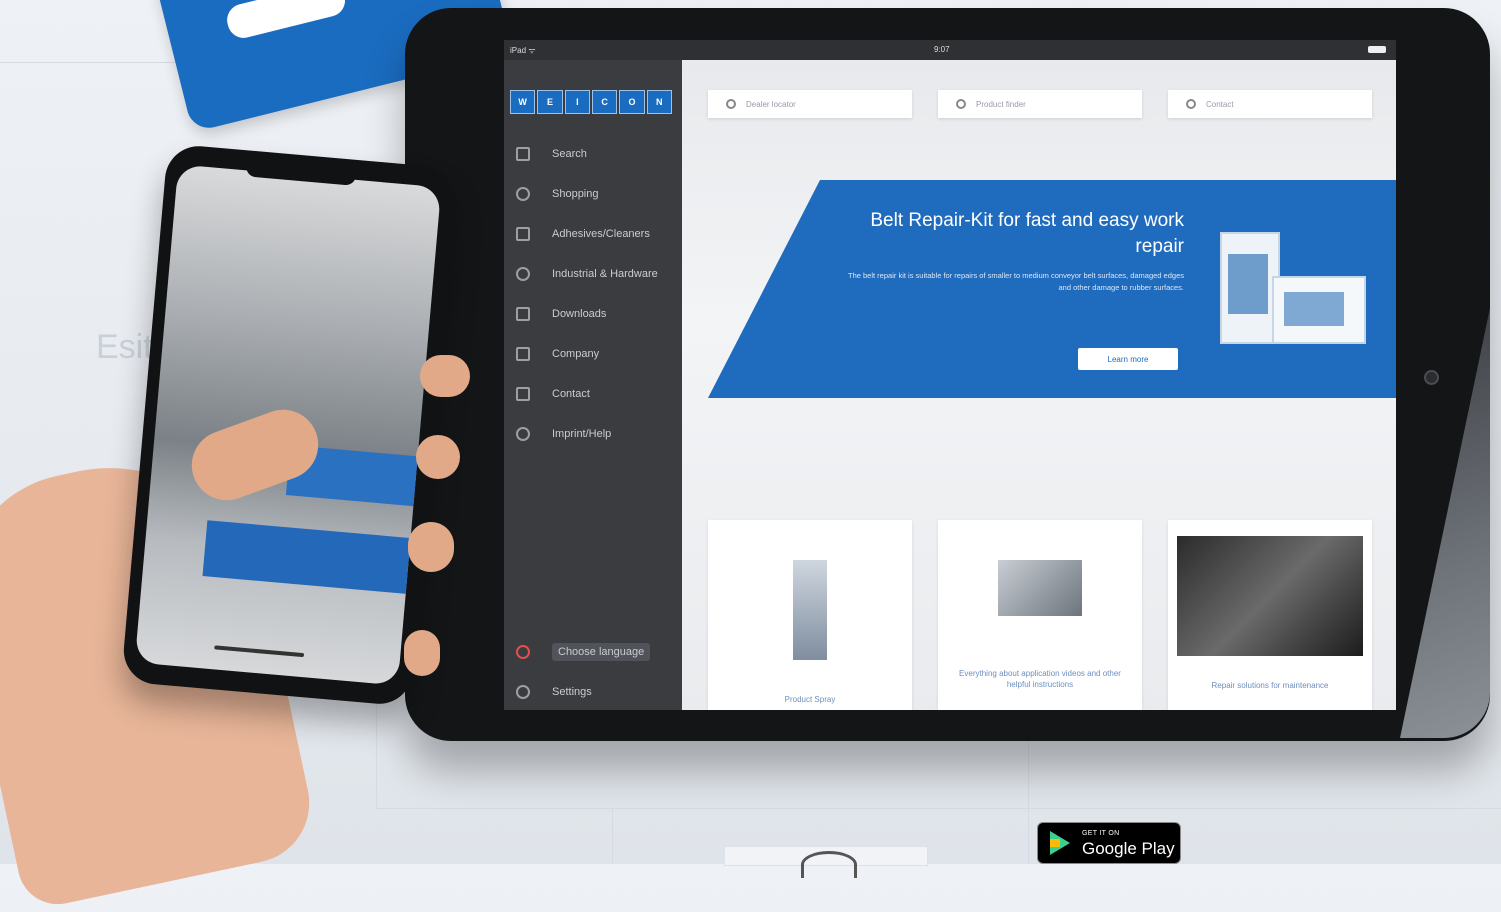  Describe the element at coordinates (523, 394) in the screenshot. I see `mail-icon` at that location.